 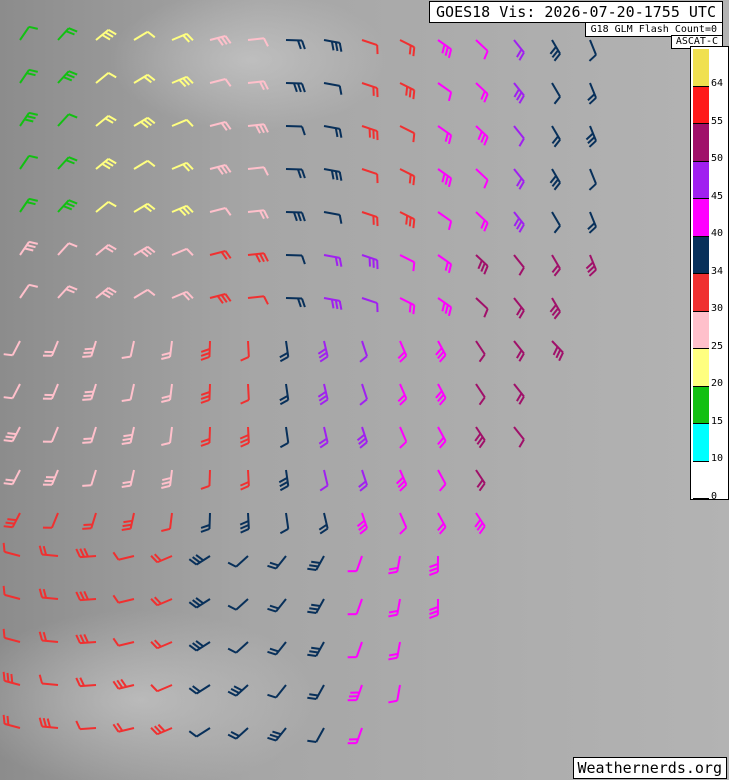 What do you see at coordinates (576, 12) in the screenshot?
I see `image-title: GOES18 Vis: 2026-07-20-1755 UTC` at bounding box center [576, 12].